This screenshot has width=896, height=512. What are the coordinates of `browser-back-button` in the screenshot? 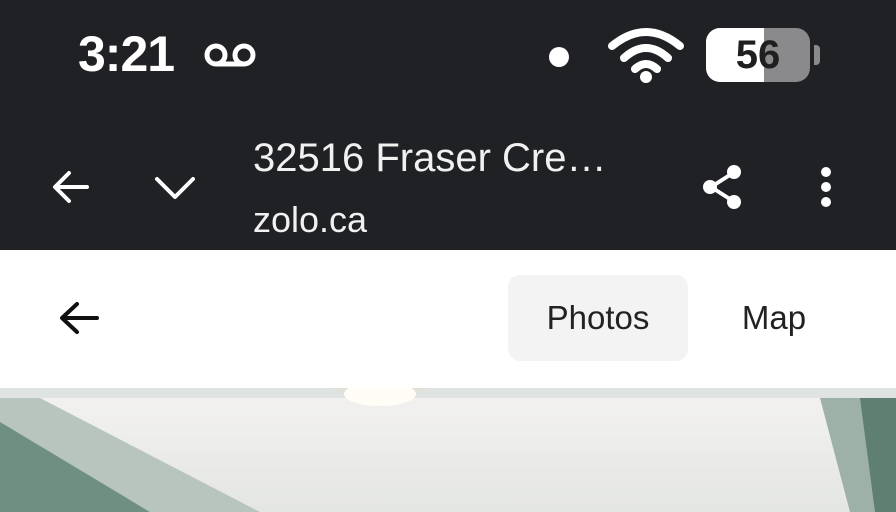 It's located at (71, 187).